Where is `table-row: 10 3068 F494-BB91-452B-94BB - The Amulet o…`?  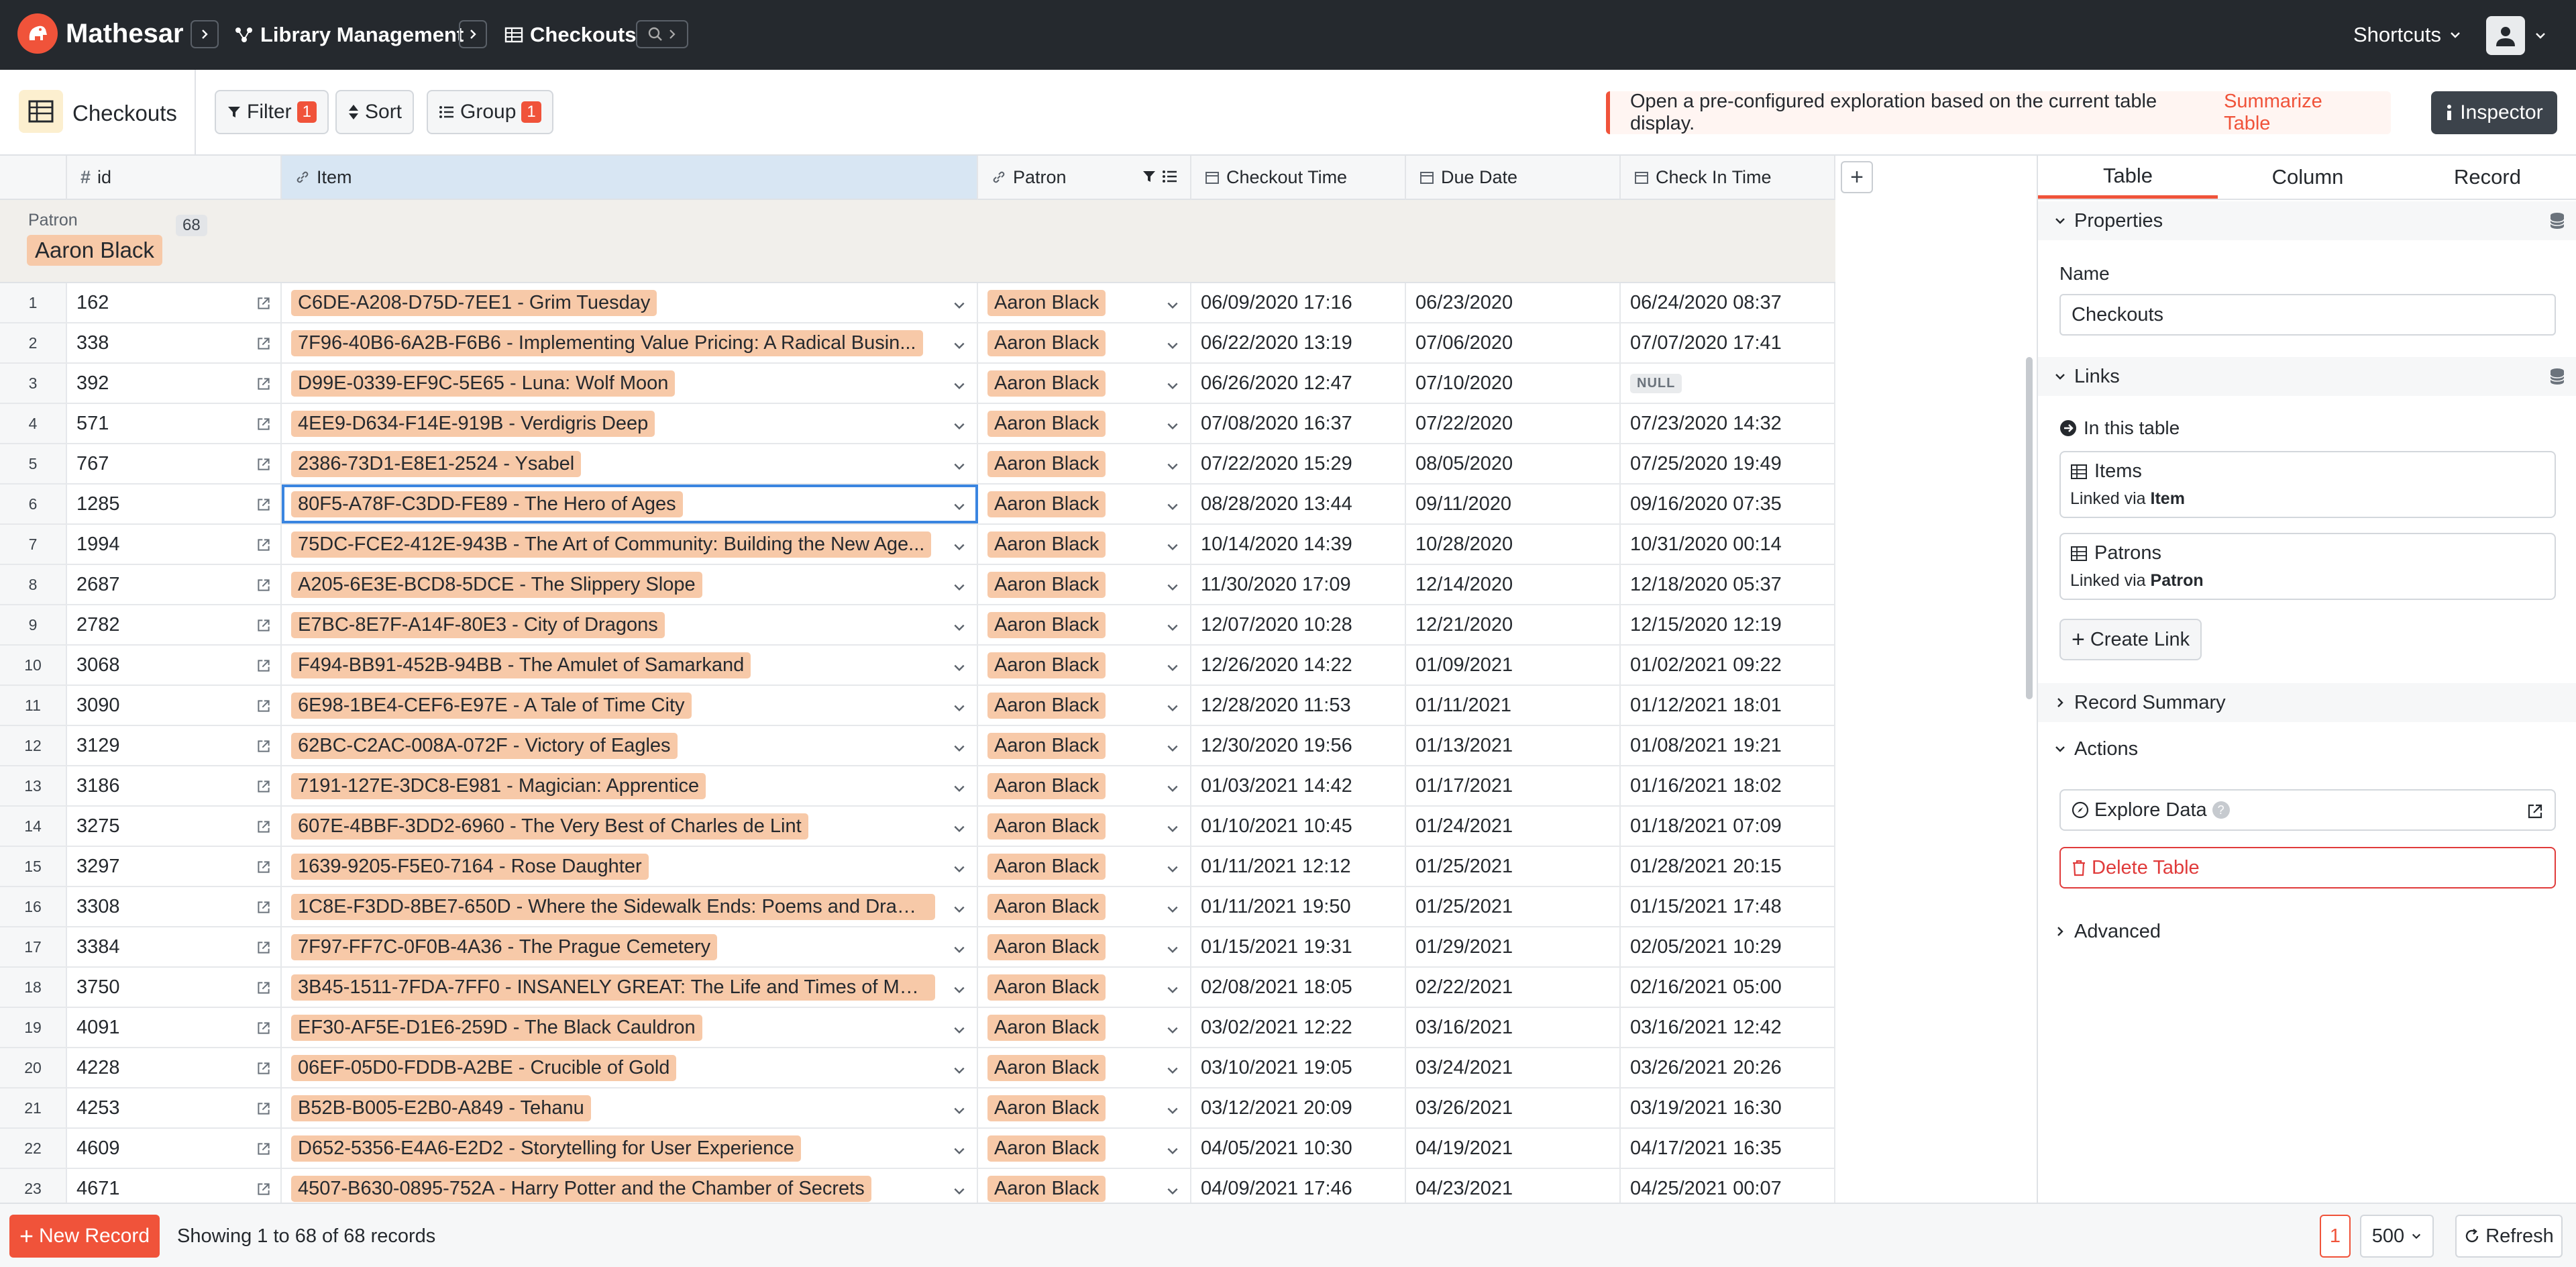 table-row: 10 3068 F494-BB91-452B-94BB - The Amulet o… is located at coordinates (917, 666).